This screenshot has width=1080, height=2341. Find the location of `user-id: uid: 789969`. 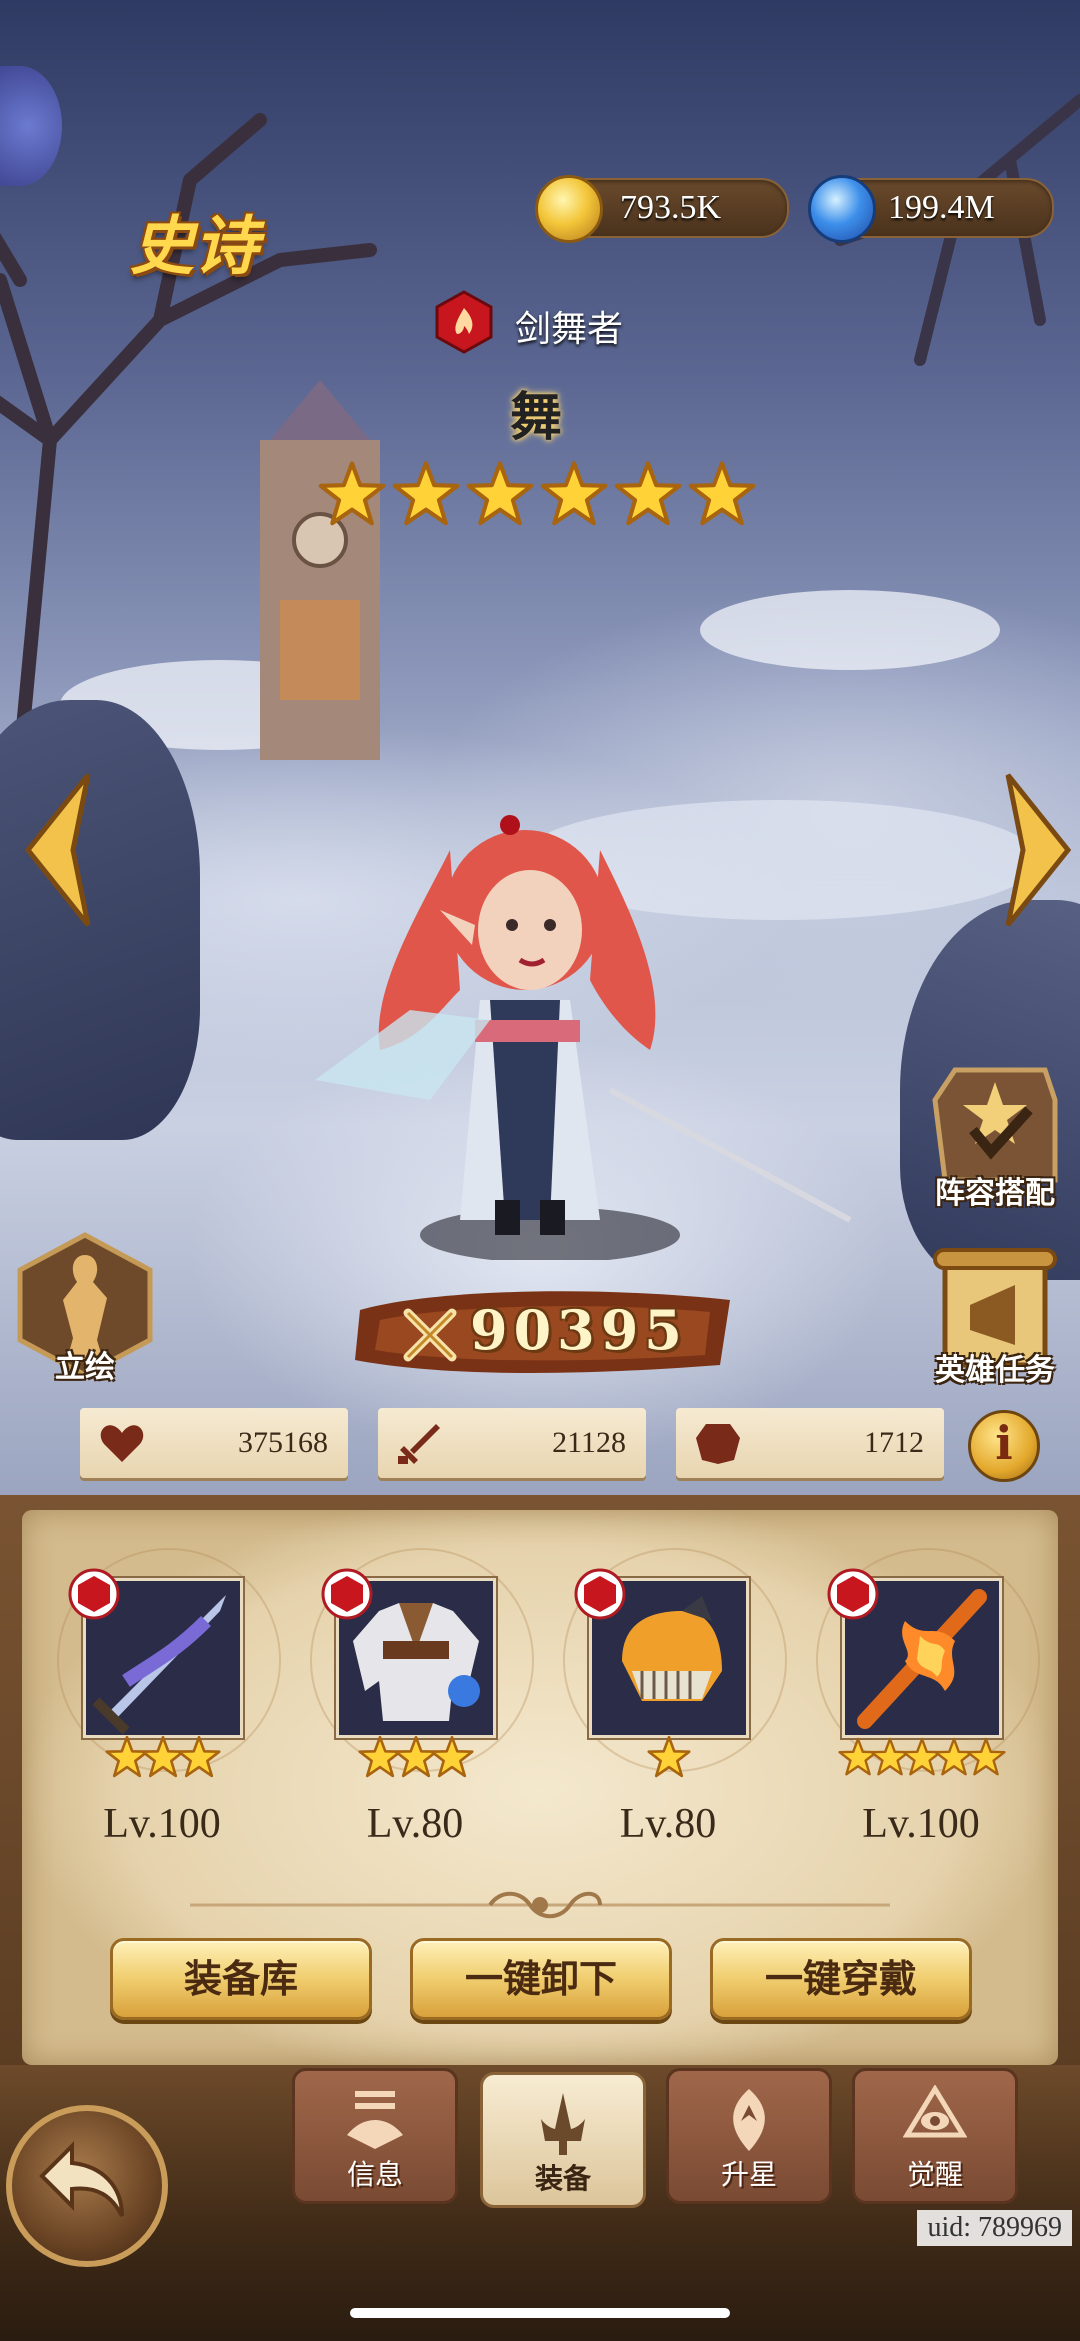

user-id: uid: 789969 is located at coordinates (994, 2228).